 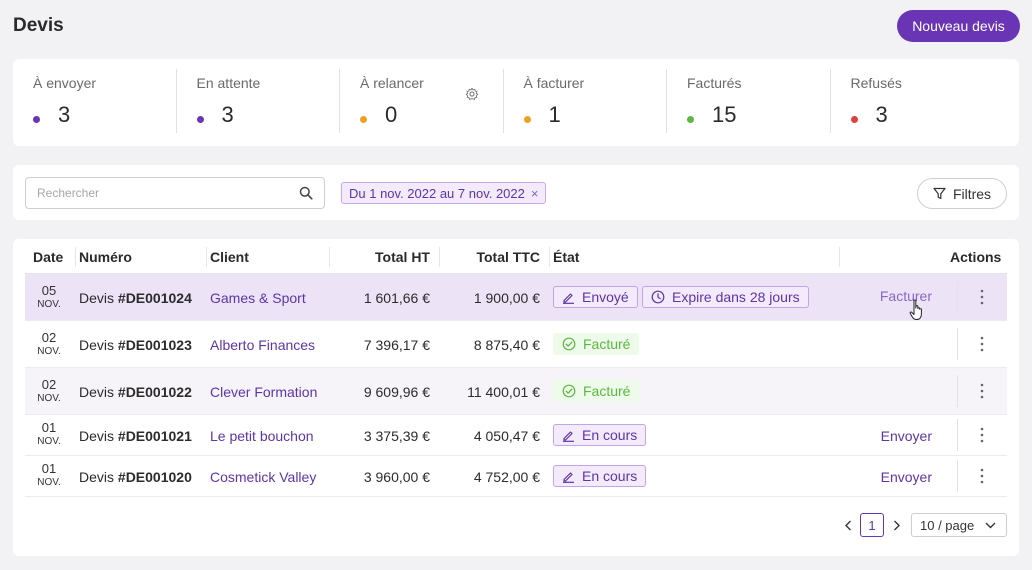 What do you see at coordinates (714, 83) in the screenshot?
I see `stat-label: Facturés` at bounding box center [714, 83].